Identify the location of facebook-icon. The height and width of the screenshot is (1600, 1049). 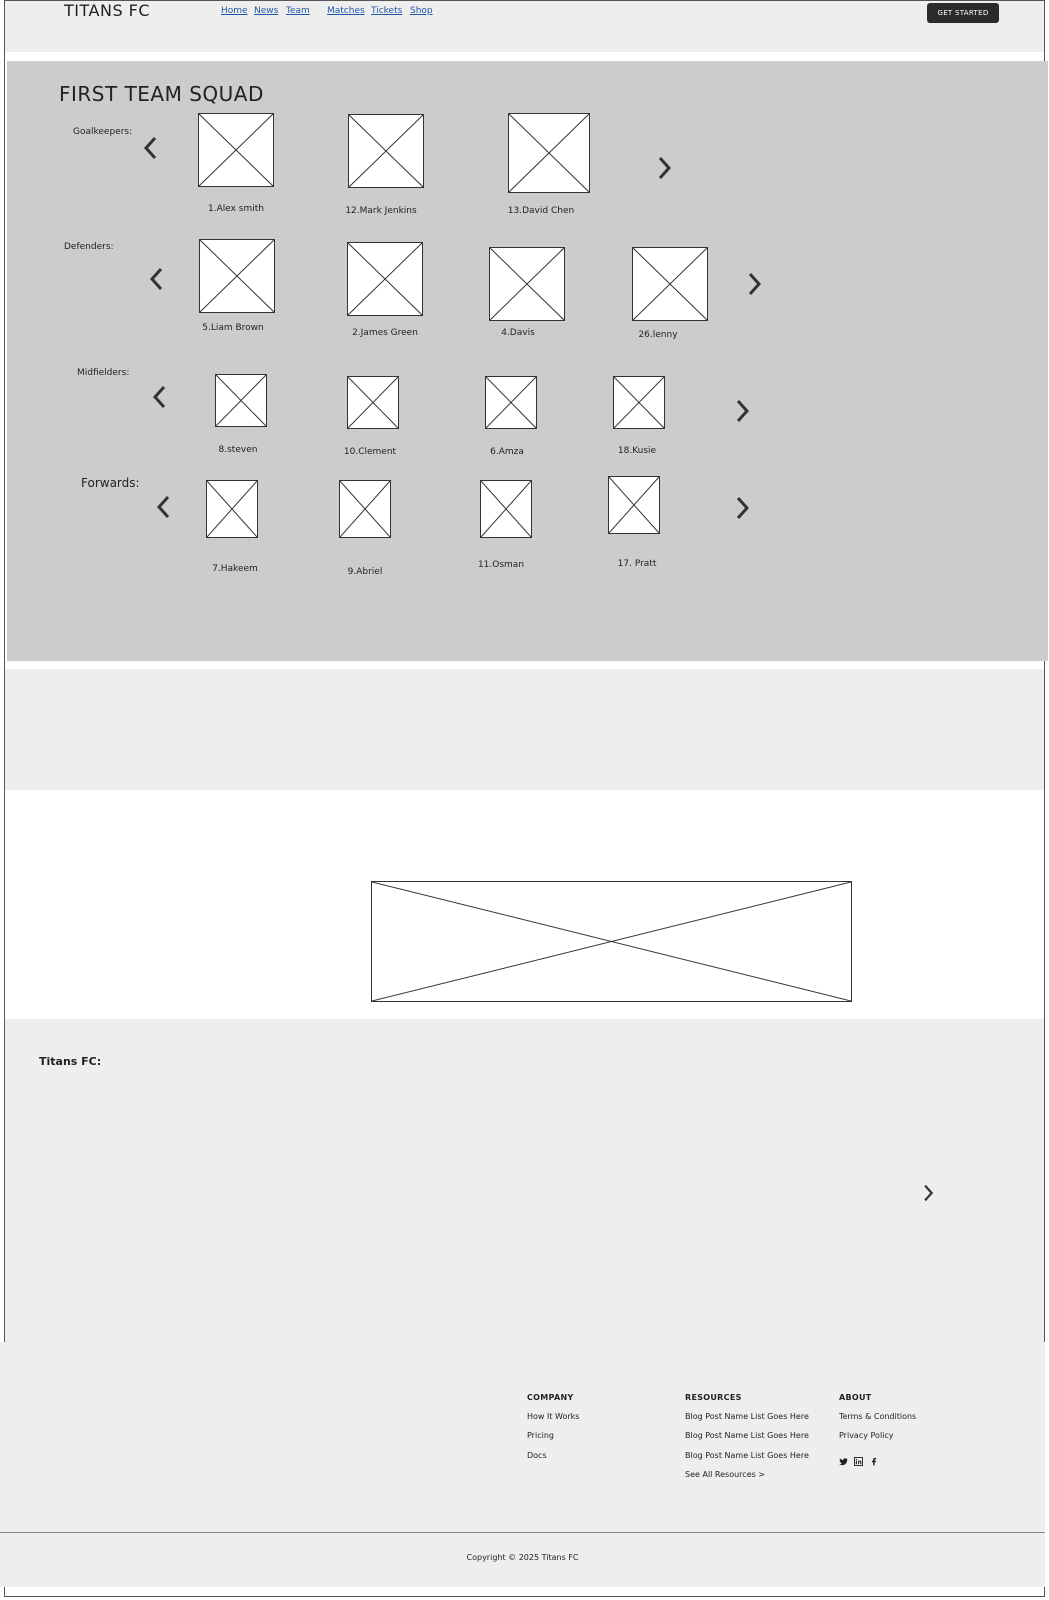
(873, 1458).